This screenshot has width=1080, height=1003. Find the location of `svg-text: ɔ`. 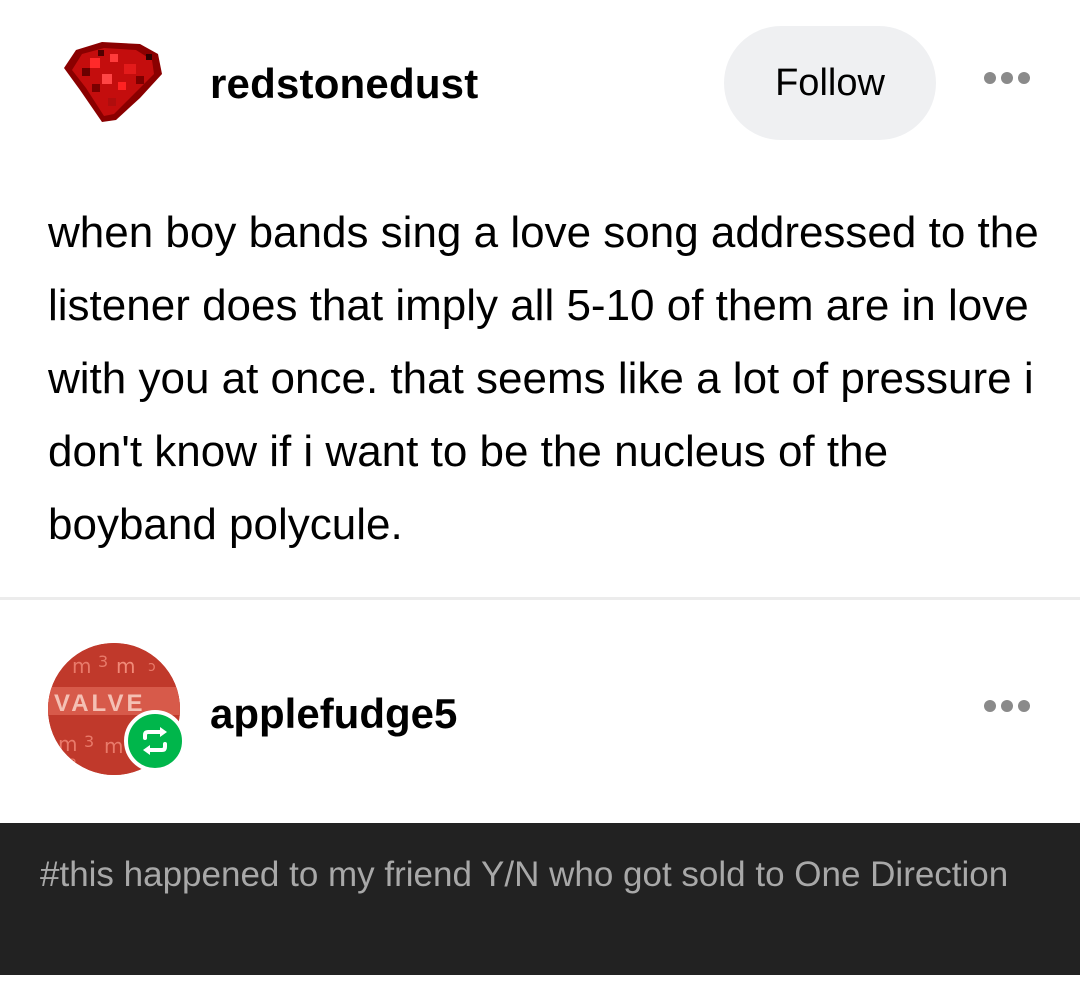

svg-text: ɔ is located at coordinates (152, 667).